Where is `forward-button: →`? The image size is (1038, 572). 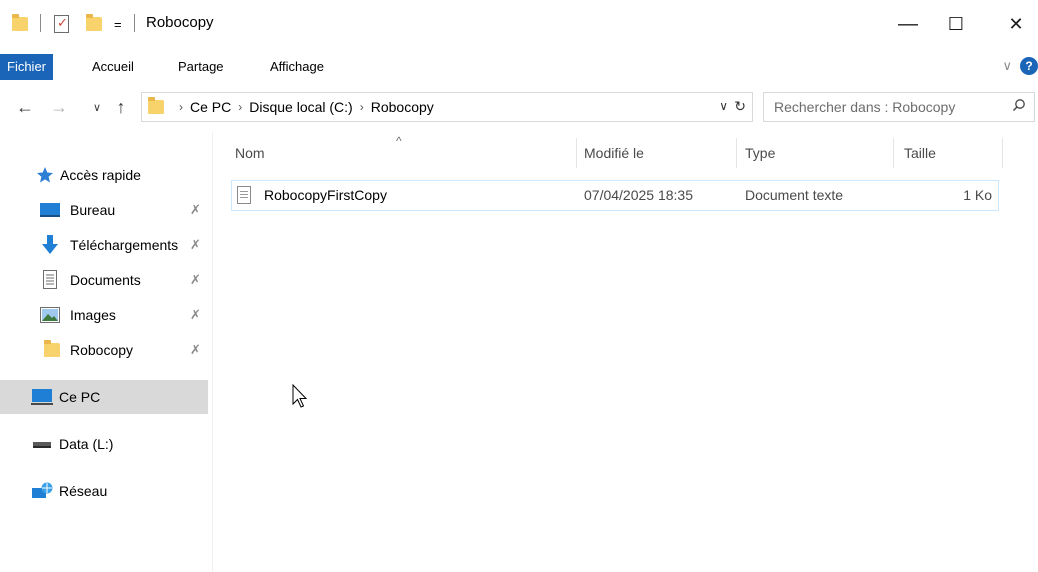 forward-button: → is located at coordinates (59, 107).